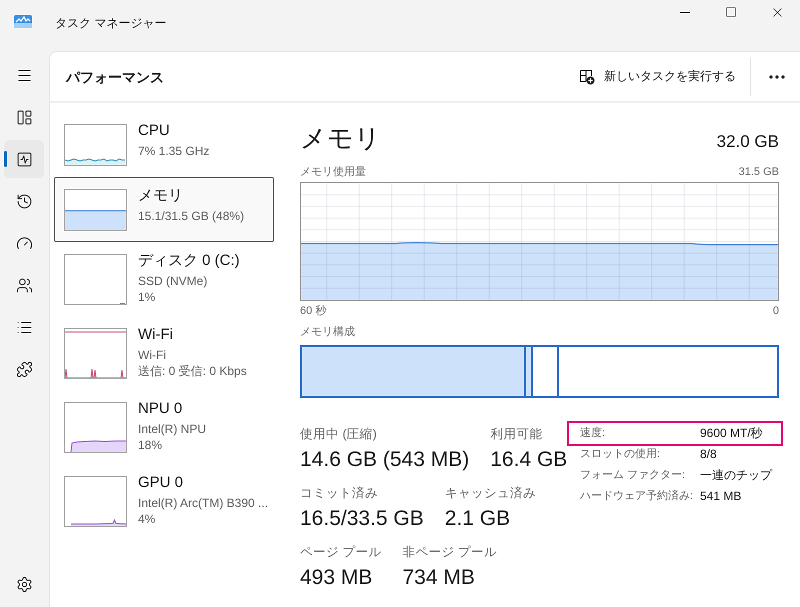 The height and width of the screenshot is (607, 800). I want to click on stat-value: 493 MB, so click(337, 578).